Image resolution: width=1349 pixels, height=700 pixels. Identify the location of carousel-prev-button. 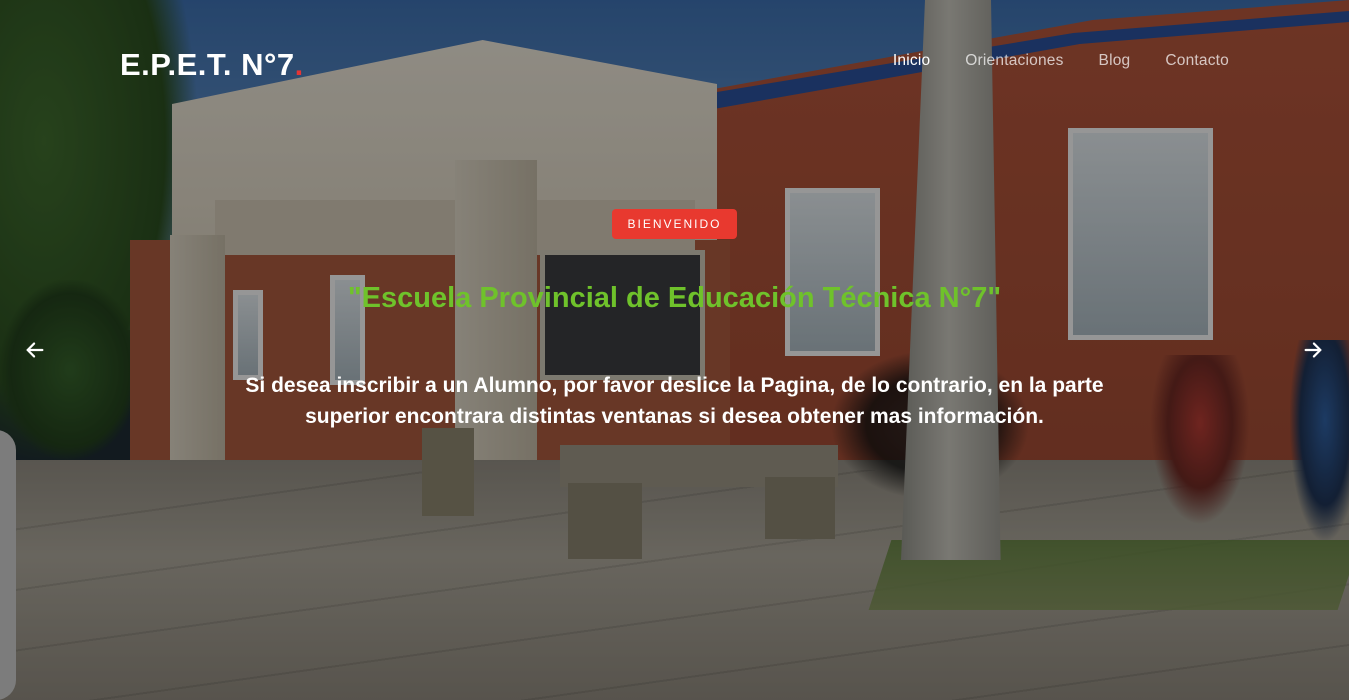
(35, 350).